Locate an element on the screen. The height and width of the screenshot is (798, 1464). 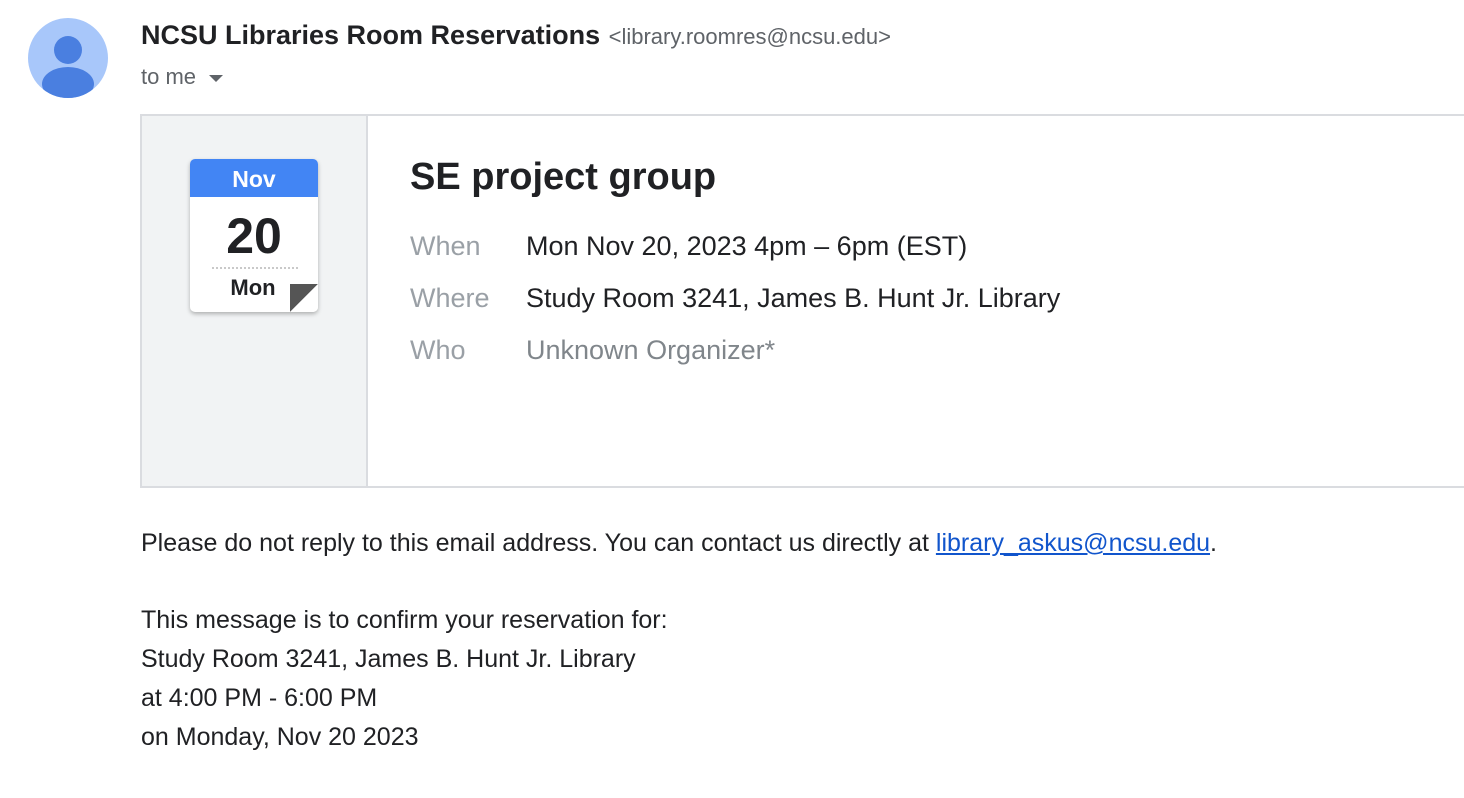
event-row-when: When Mon Nov 20, 2023 4pm – 6pm (EST) is located at coordinates (735, 246).